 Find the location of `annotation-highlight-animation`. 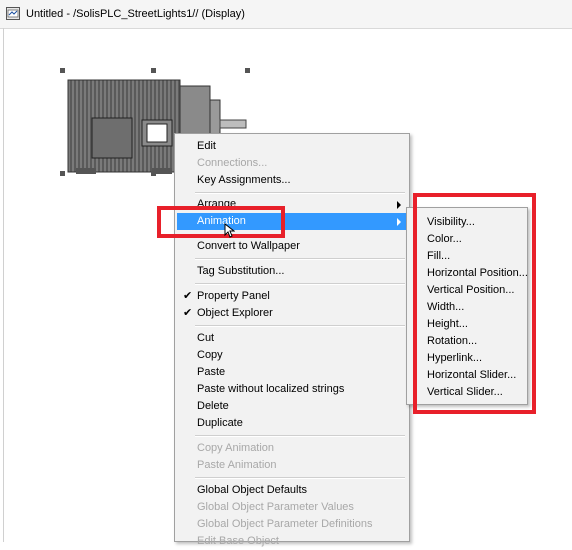

annotation-highlight-animation is located at coordinates (221, 222).